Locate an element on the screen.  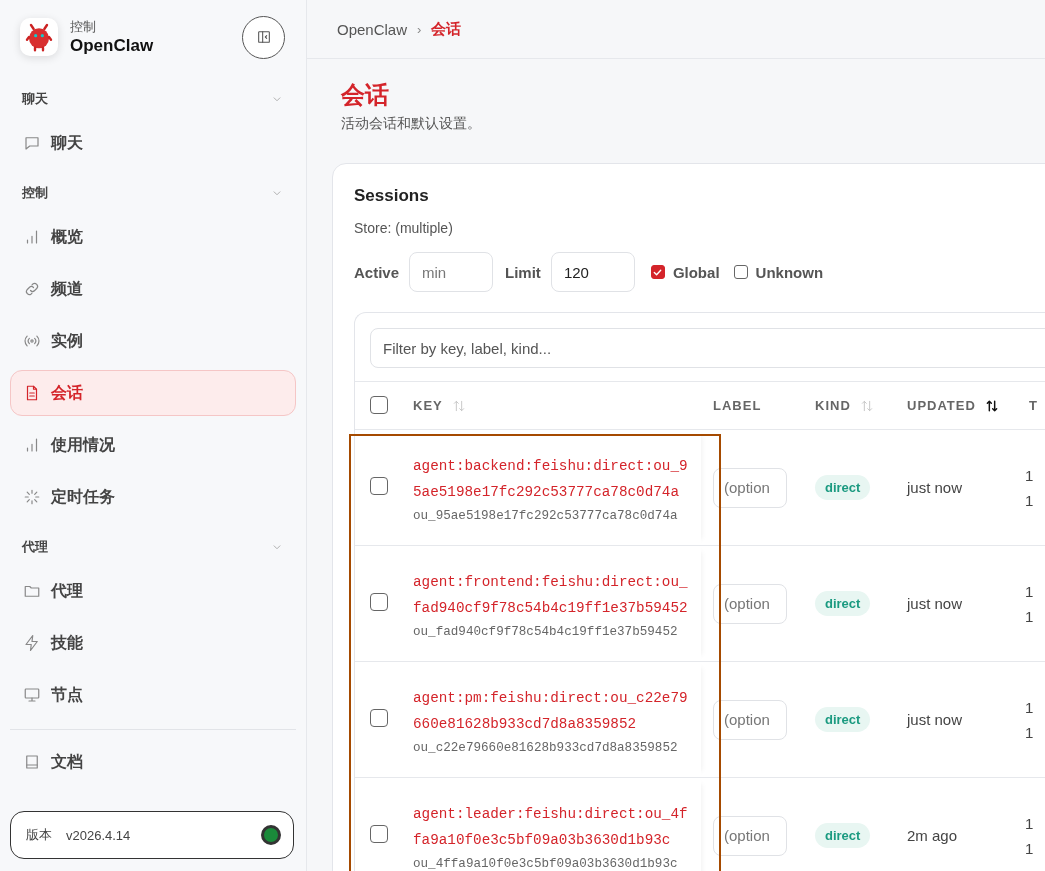
session-id: ou_95ae5198e17fc292c53777ca78c0d74a is located at coordinates (546, 515).